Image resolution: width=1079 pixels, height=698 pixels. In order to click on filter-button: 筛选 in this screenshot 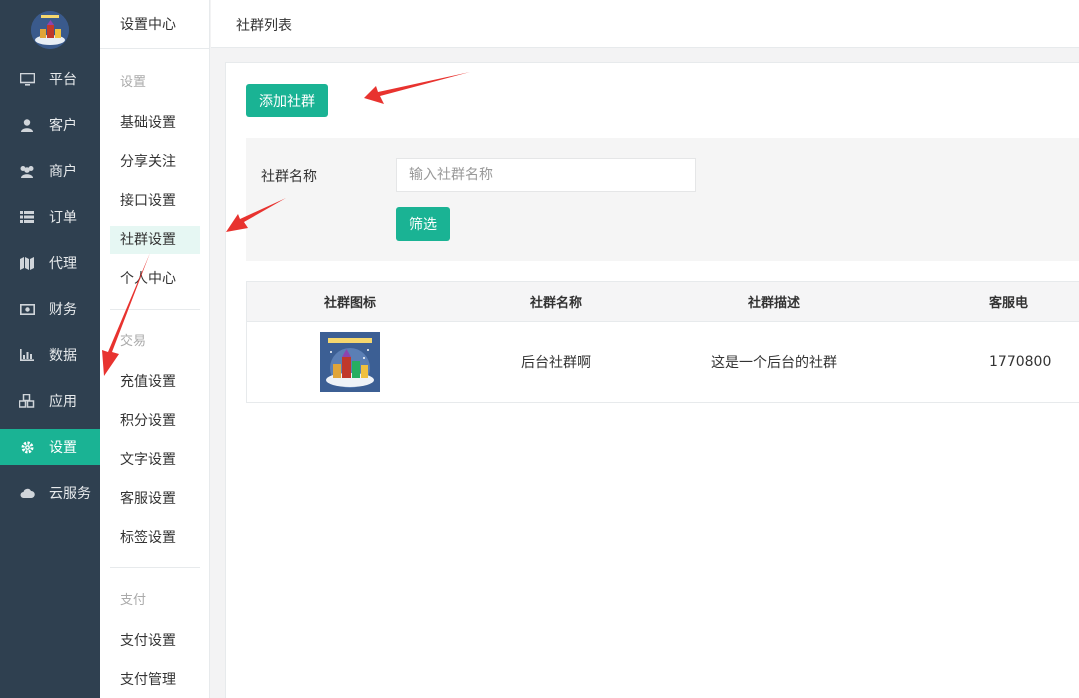, I will do `click(423, 224)`.